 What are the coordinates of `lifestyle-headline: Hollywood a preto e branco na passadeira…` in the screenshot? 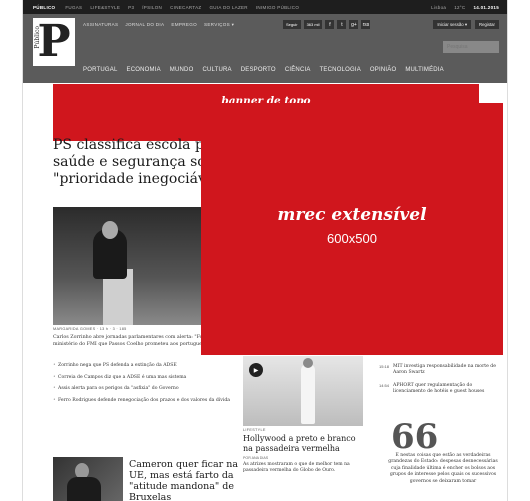 It's located at (303, 443).